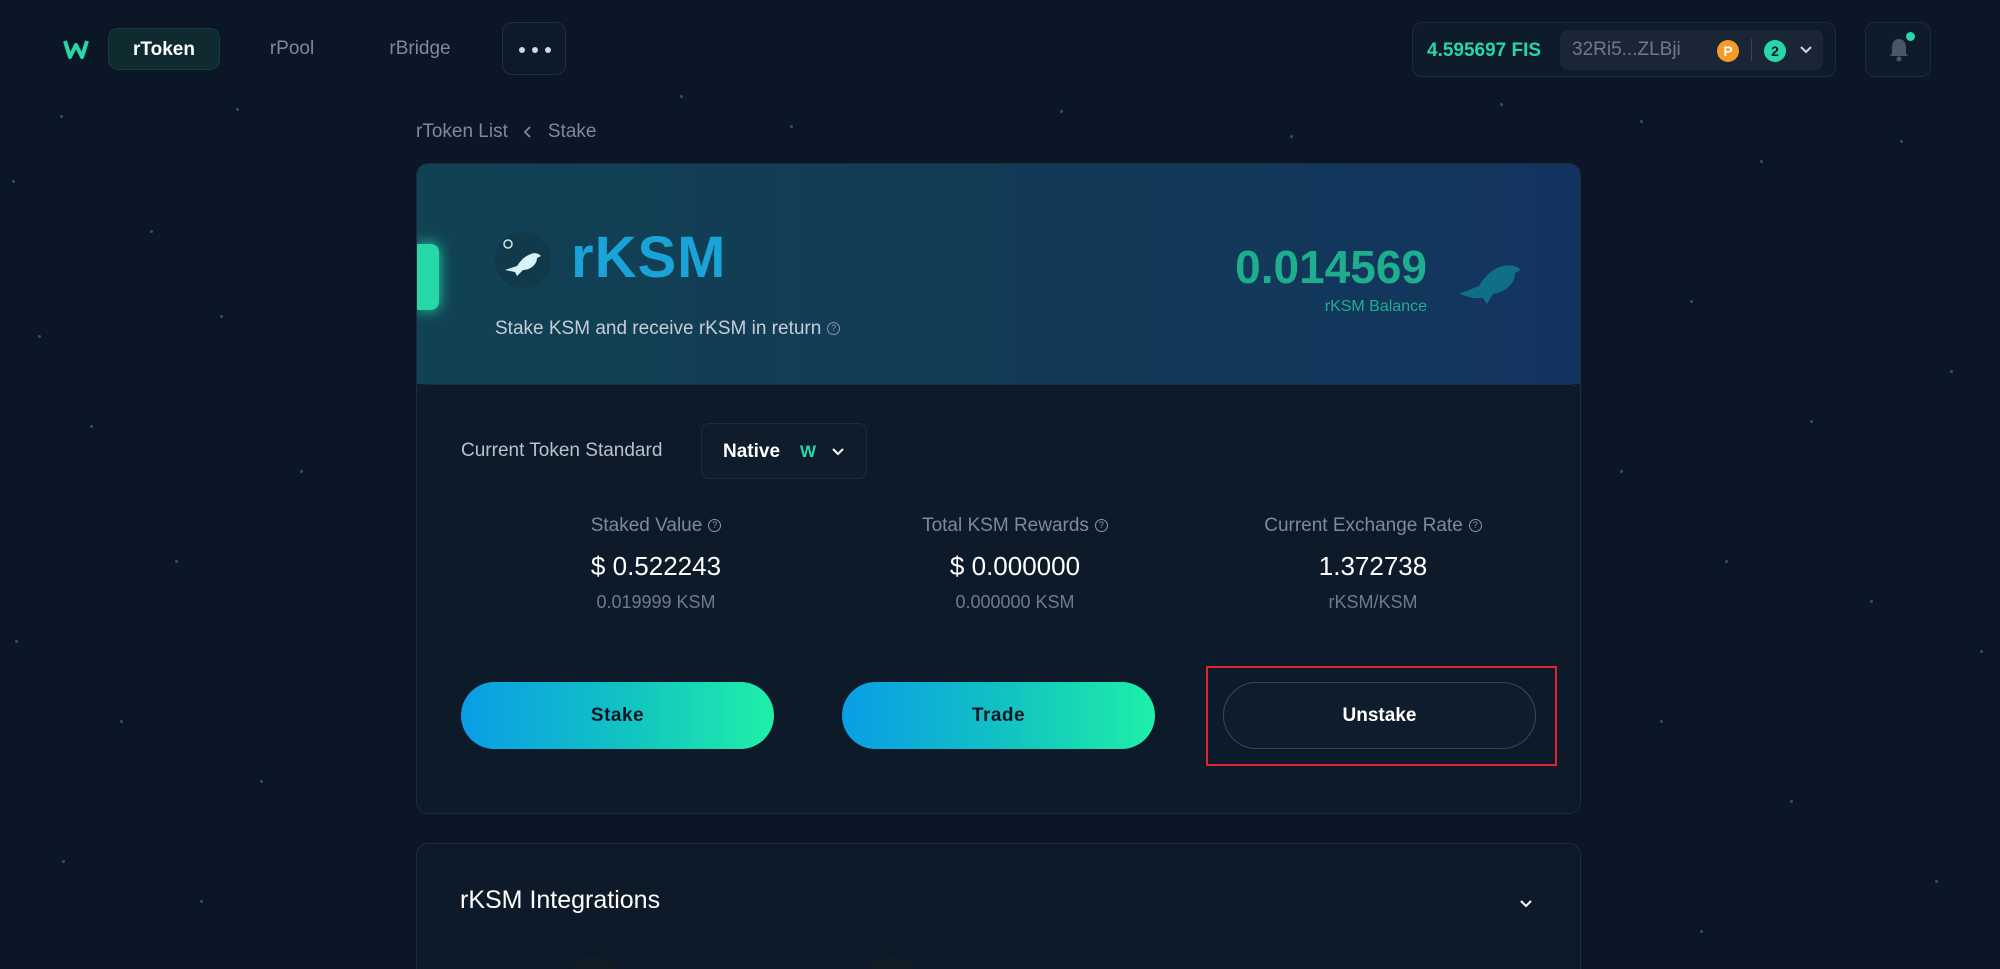  I want to click on trade-button: Trade, so click(998, 715).